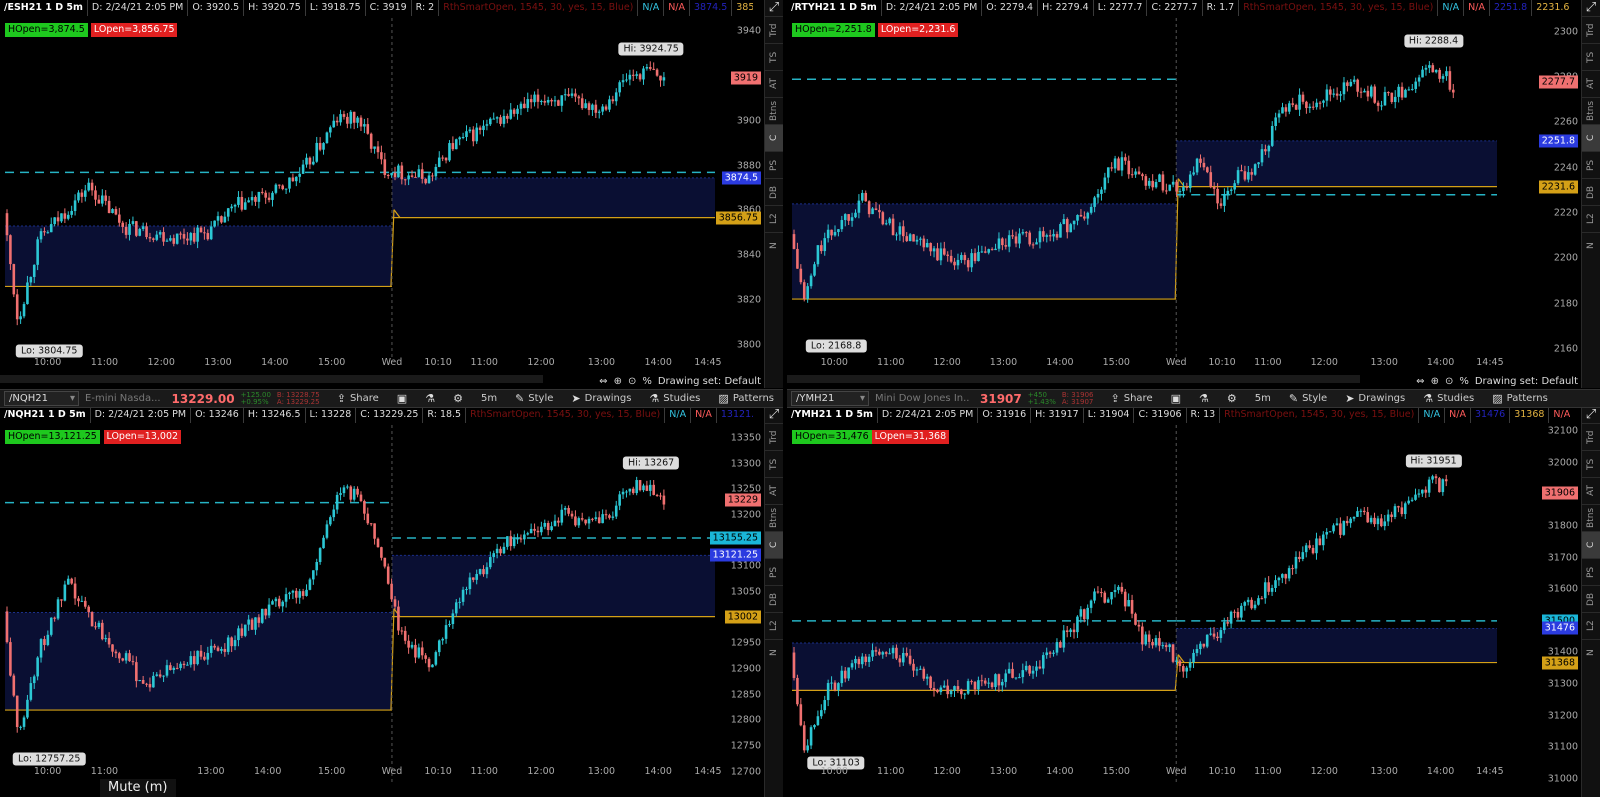  I want to click on price-axis: 23002280226022402220220021802160, so click(1557, 194).